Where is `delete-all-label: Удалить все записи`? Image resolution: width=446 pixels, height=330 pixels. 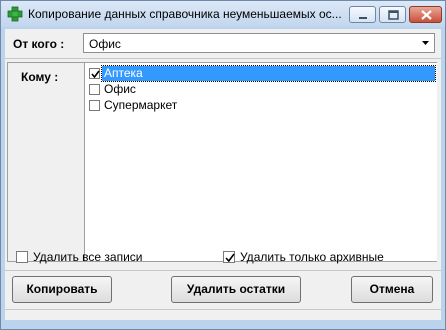
delete-all-label: Удалить все записи is located at coordinates (88, 257).